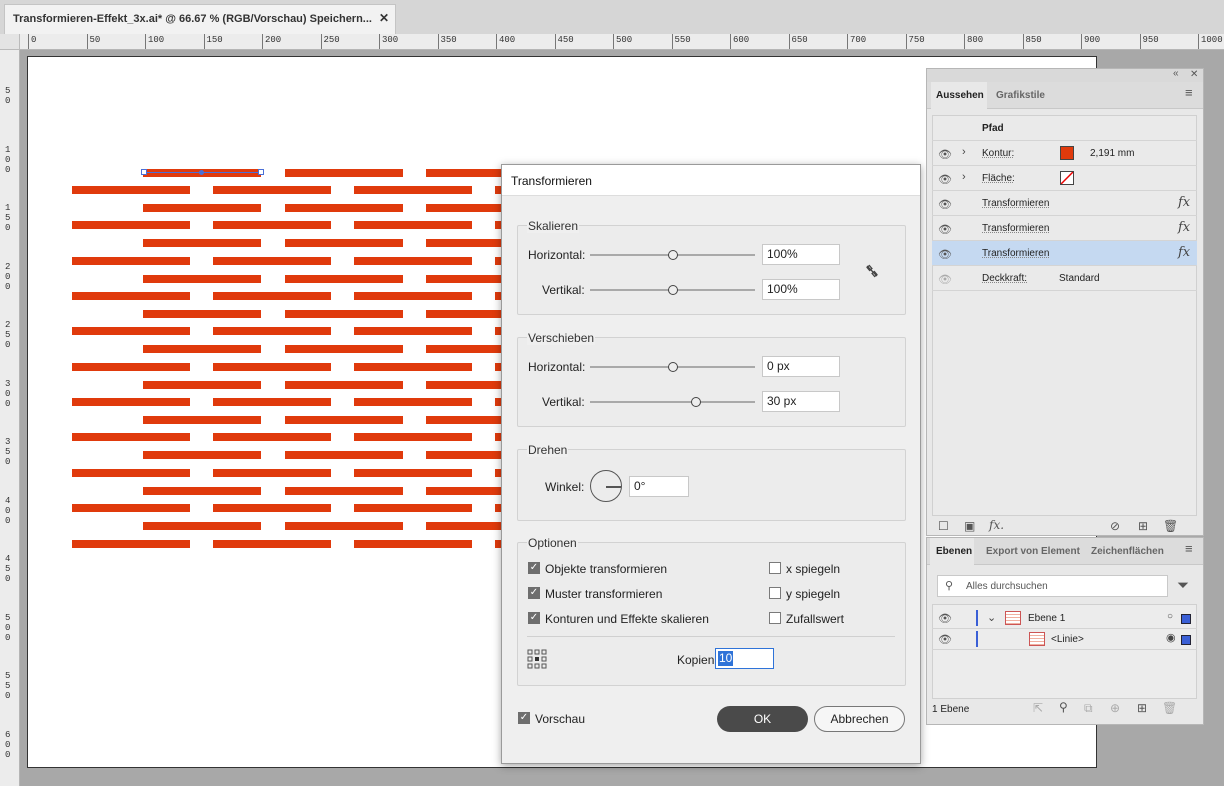  I want to click on opacity-label: Deckkraft:, so click(1004, 278).